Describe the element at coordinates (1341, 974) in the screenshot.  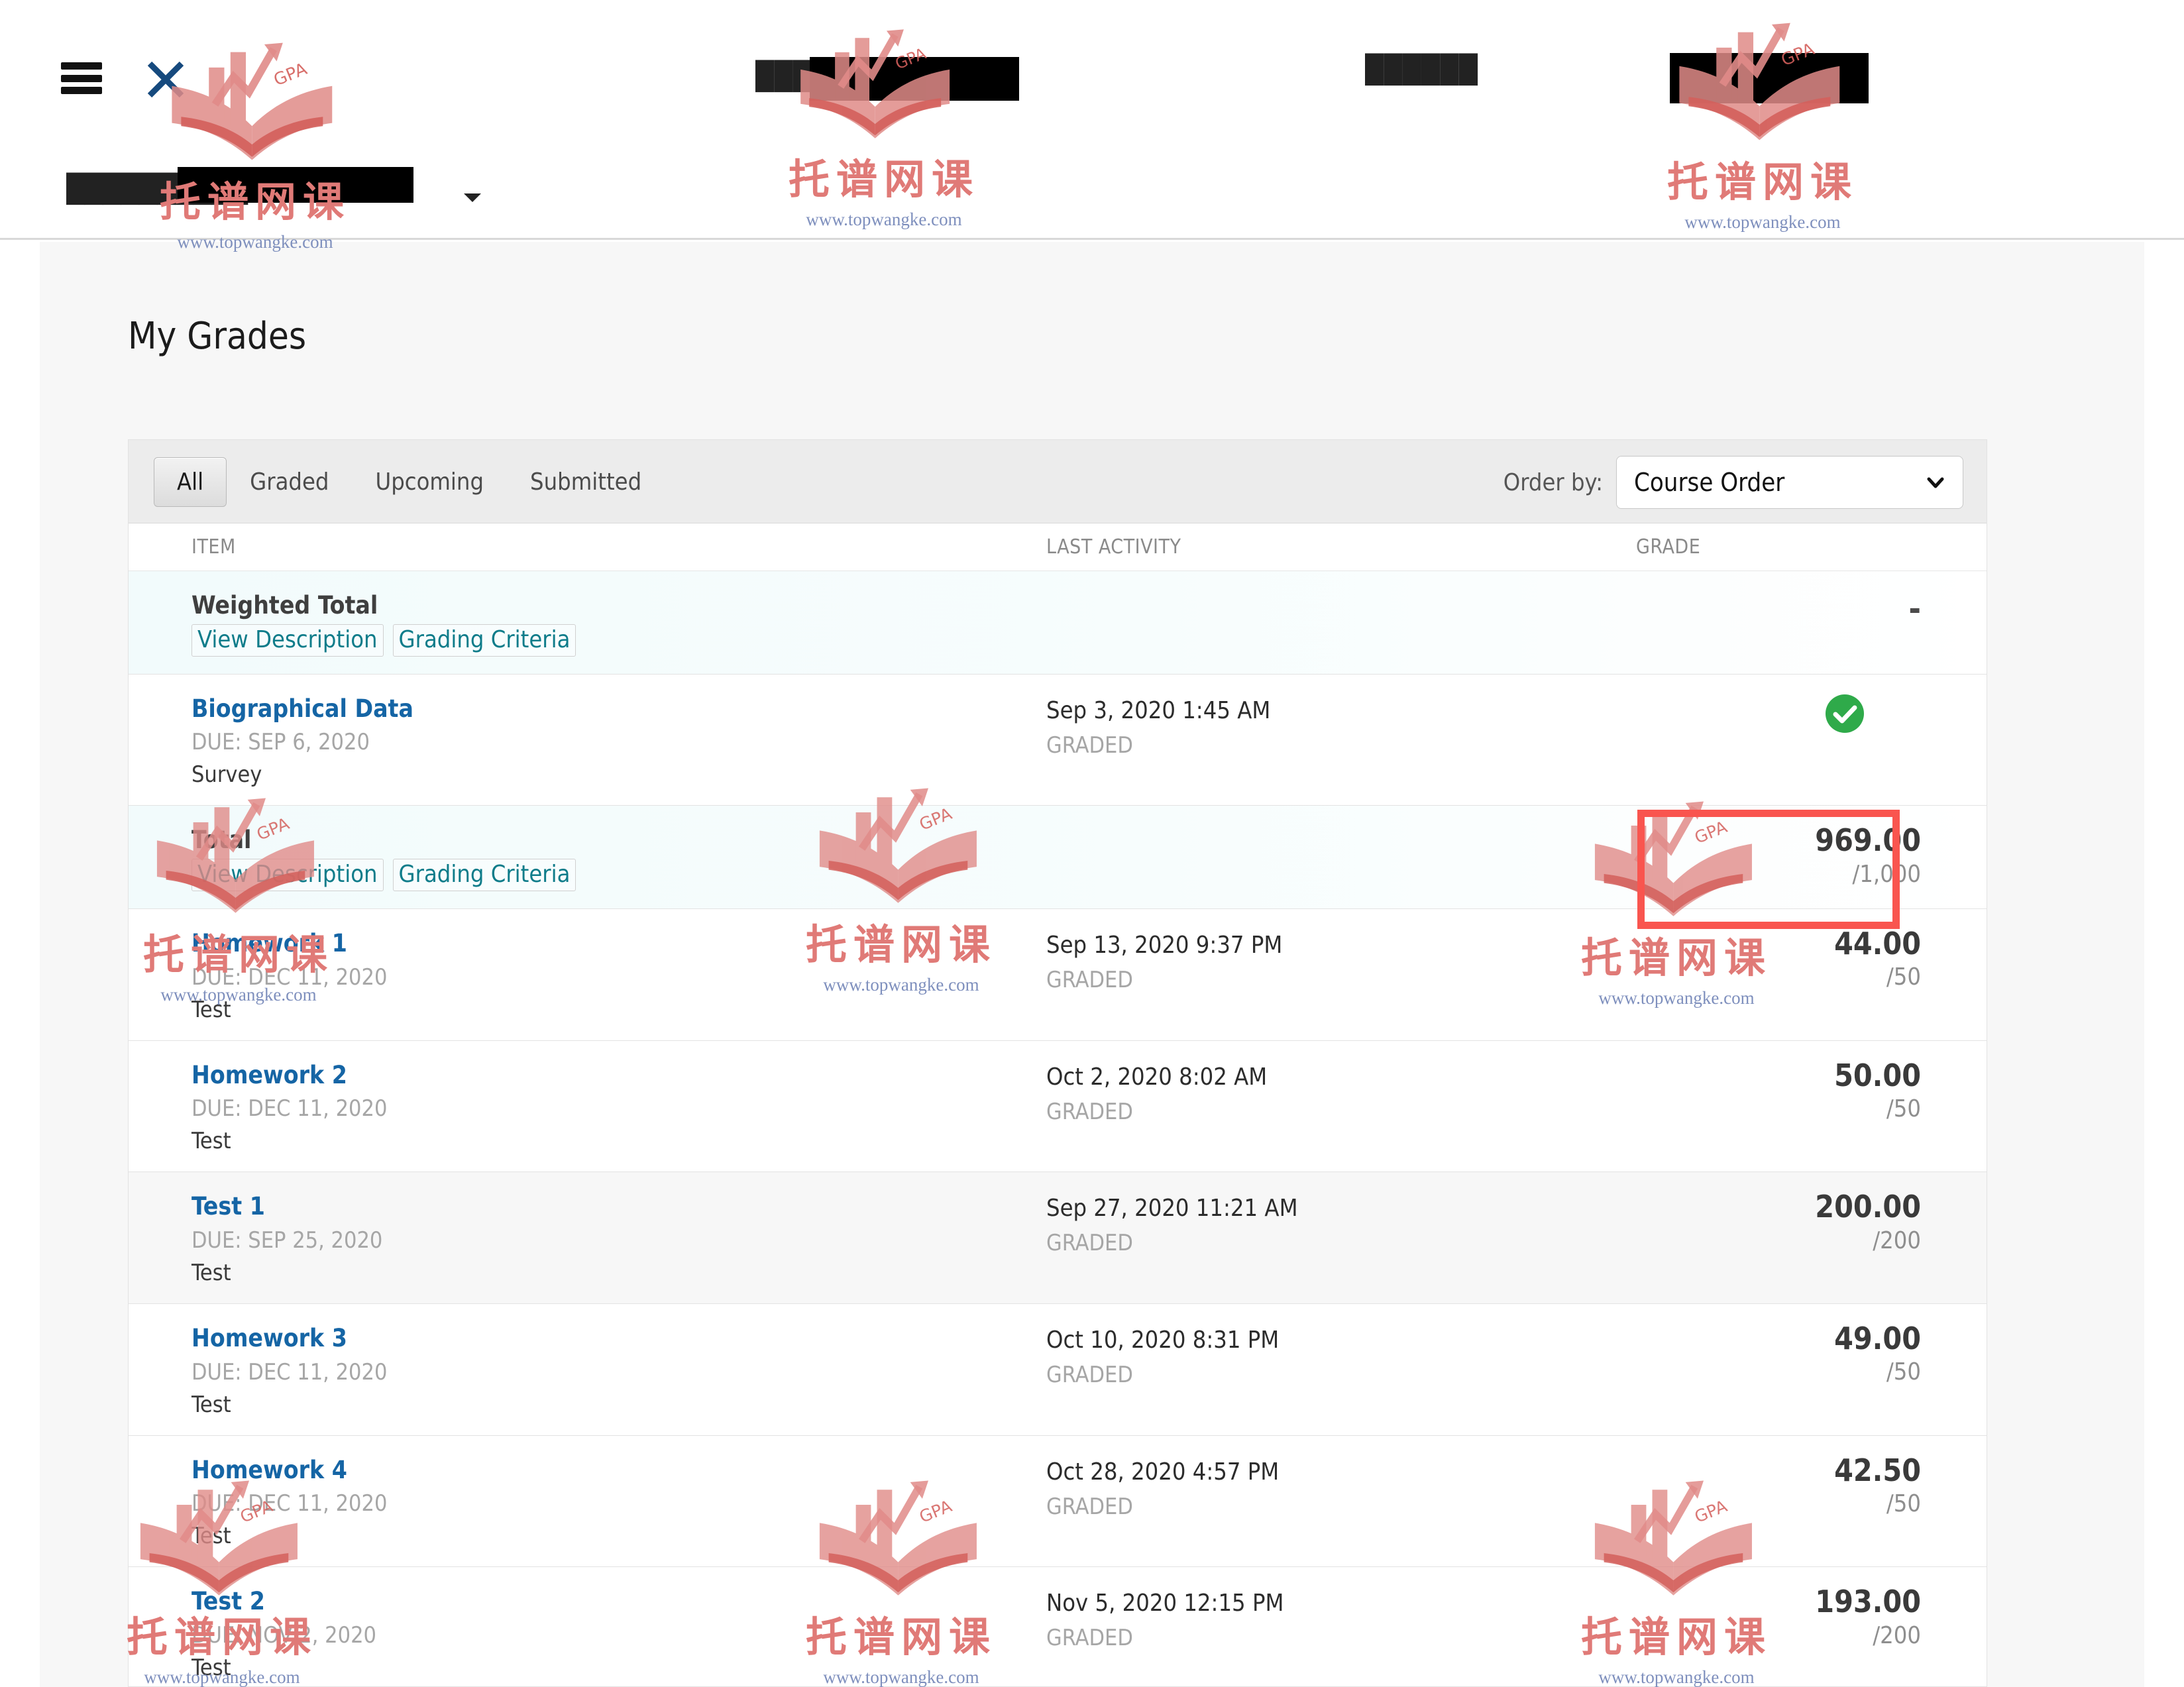
I see `row-activity-cell: Sep 13, 2020 9:37 PM GRADED` at that location.